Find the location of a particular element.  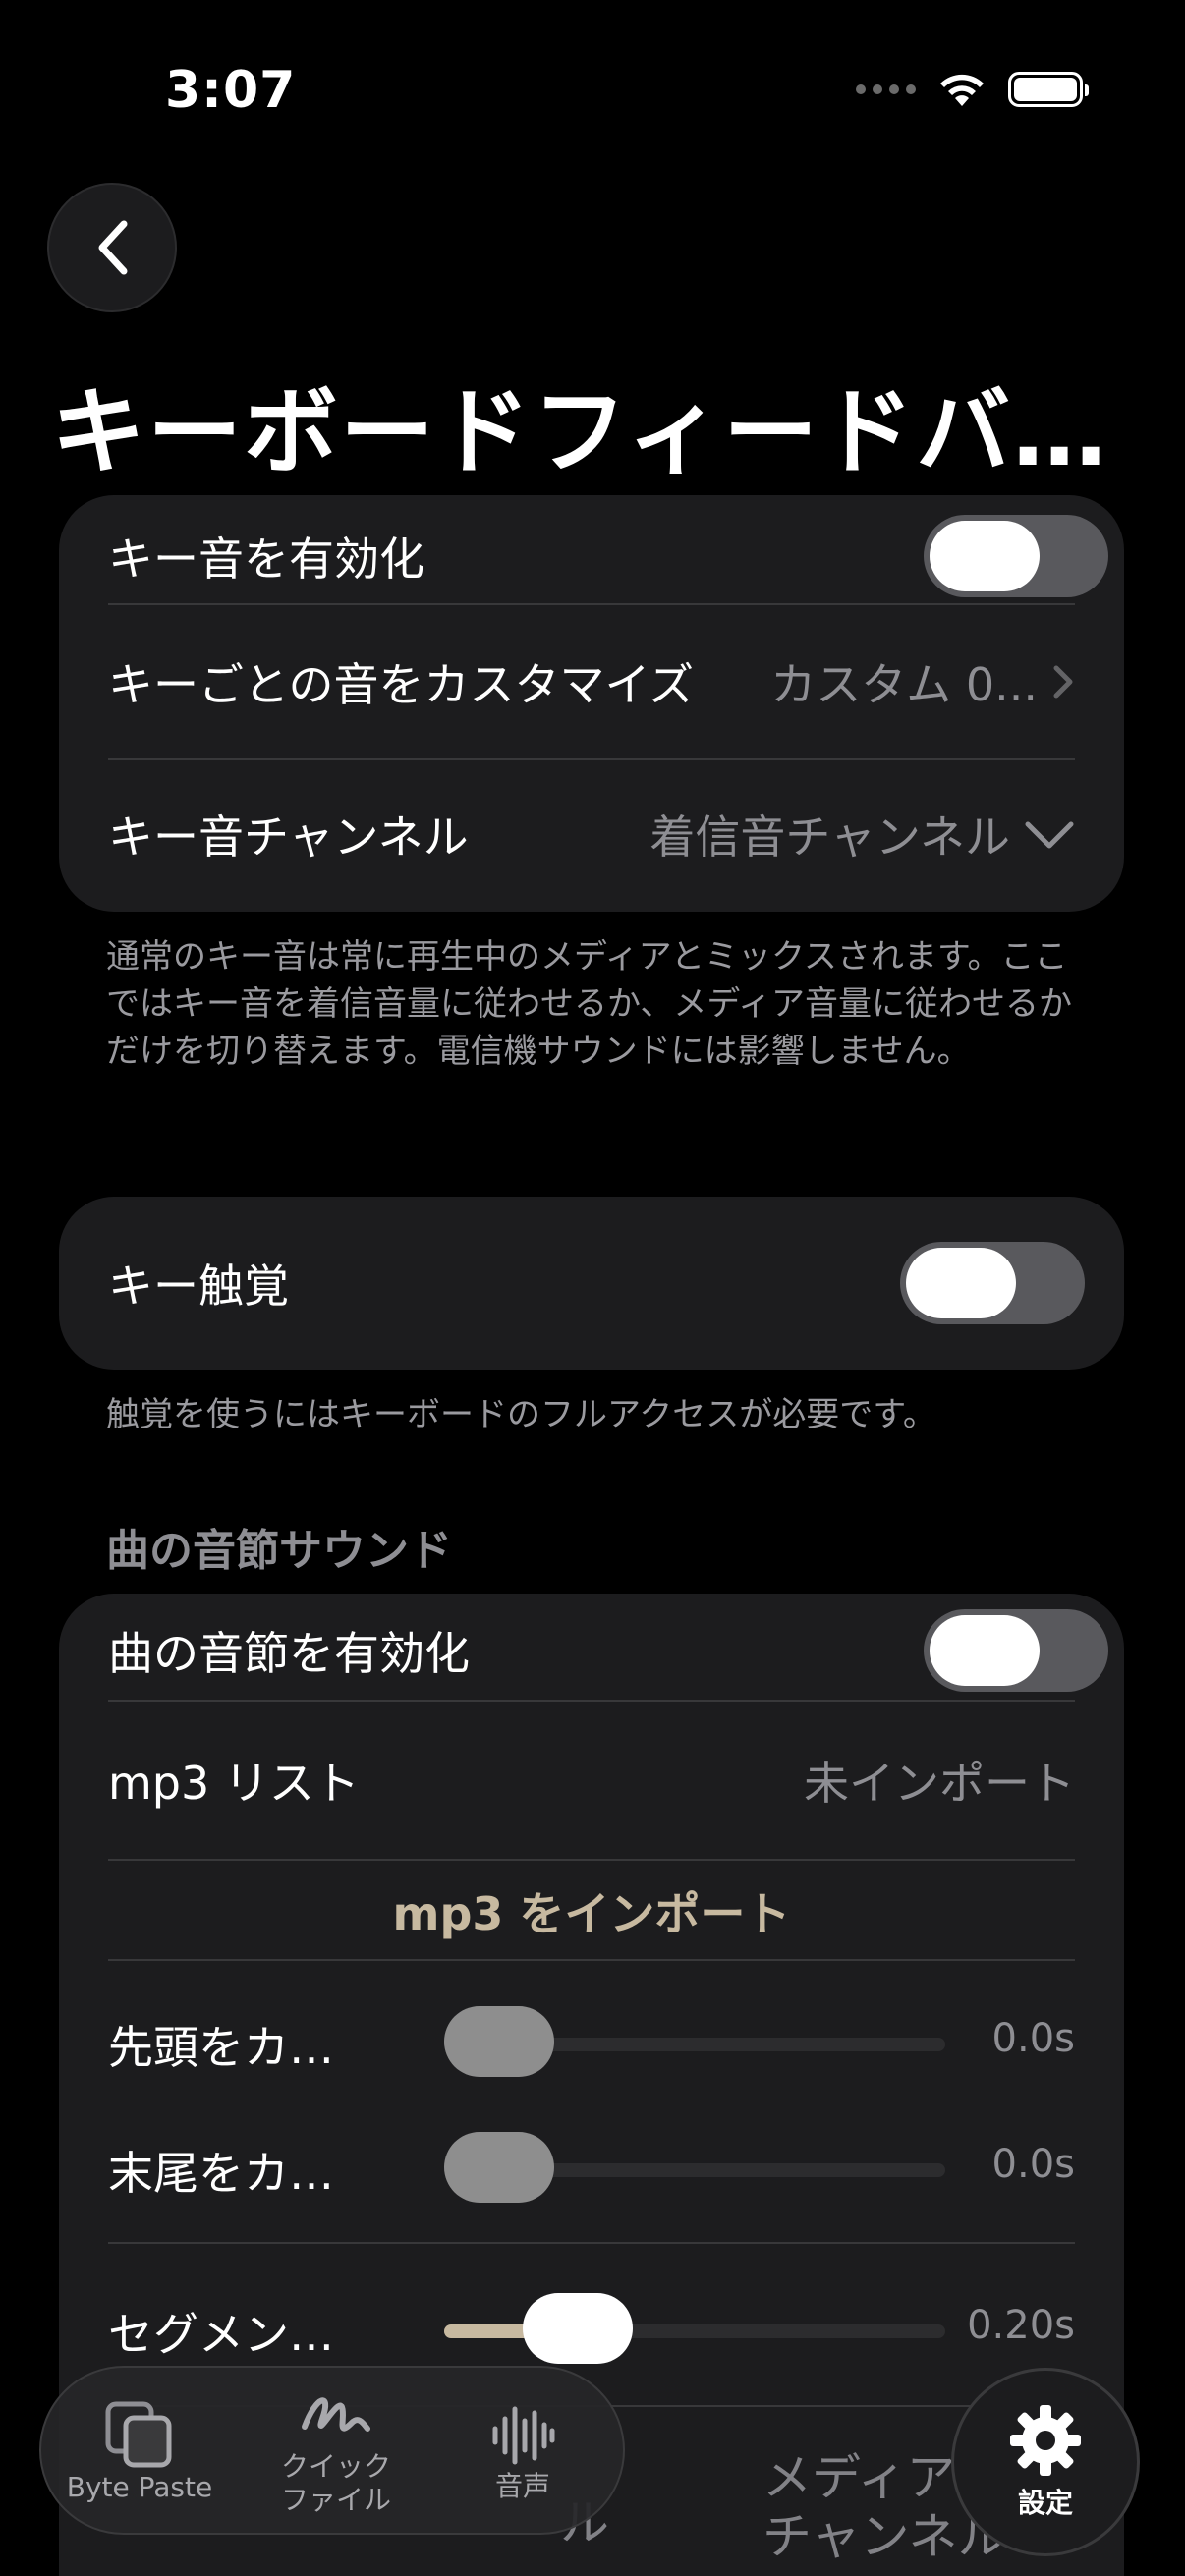

tab-quick-file: クイック ファイル is located at coordinates (336, 2452).